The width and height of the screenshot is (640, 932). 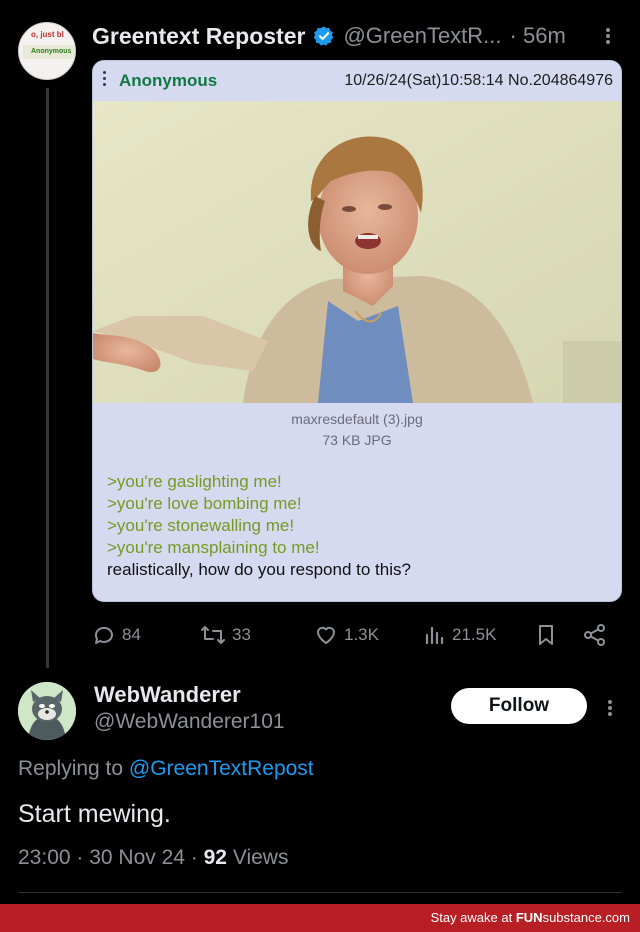 What do you see at coordinates (260, 857) in the screenshot?
I see `reply-views-label: Views` at bounding box center [260, 857].